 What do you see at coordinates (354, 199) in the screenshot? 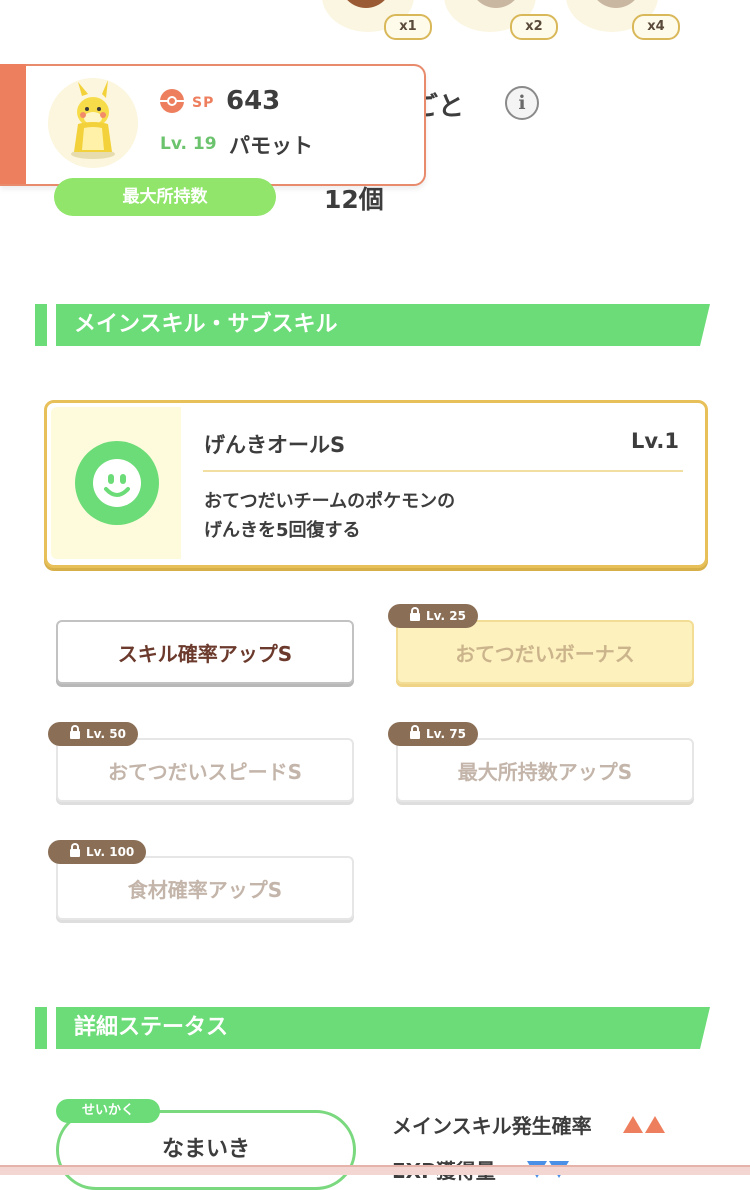
I see `capacity-value: 12個` at bounding box center [354, 199].